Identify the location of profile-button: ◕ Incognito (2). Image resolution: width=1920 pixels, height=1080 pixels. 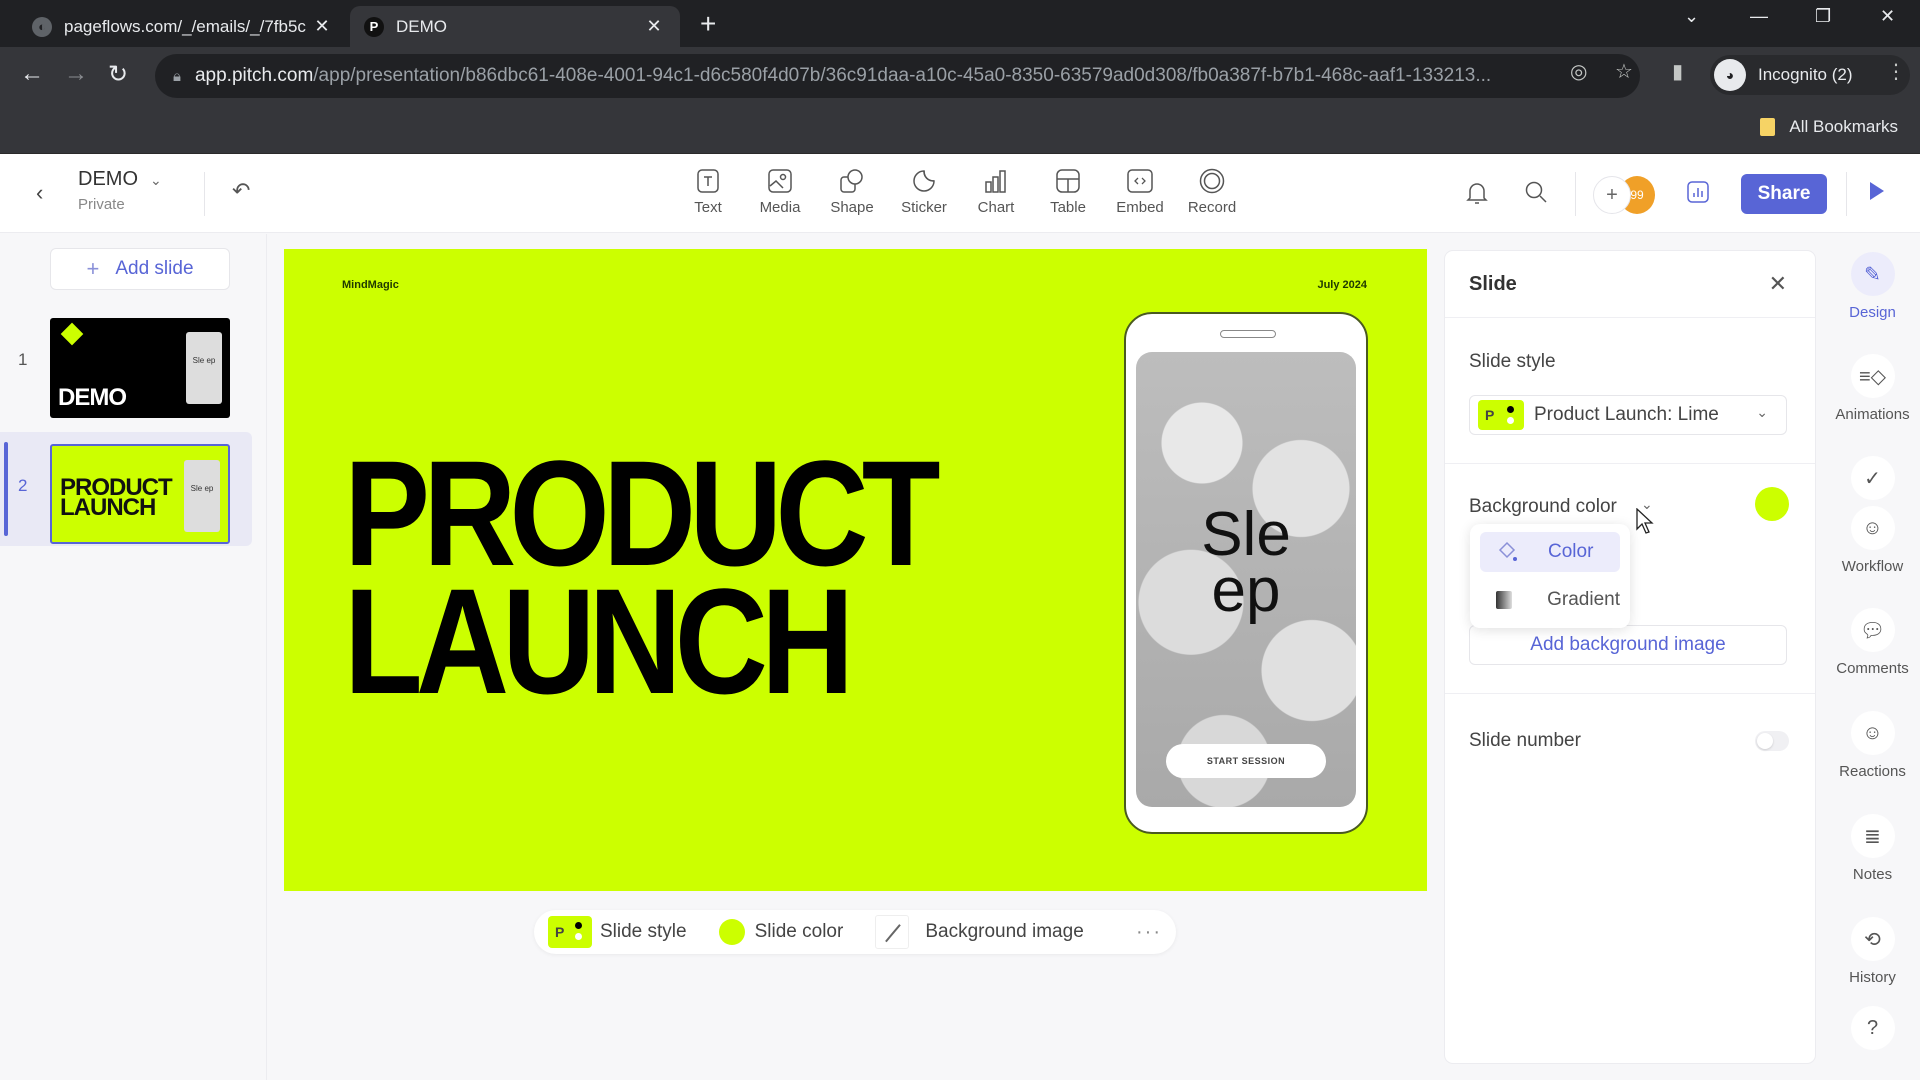
(1810, 75).